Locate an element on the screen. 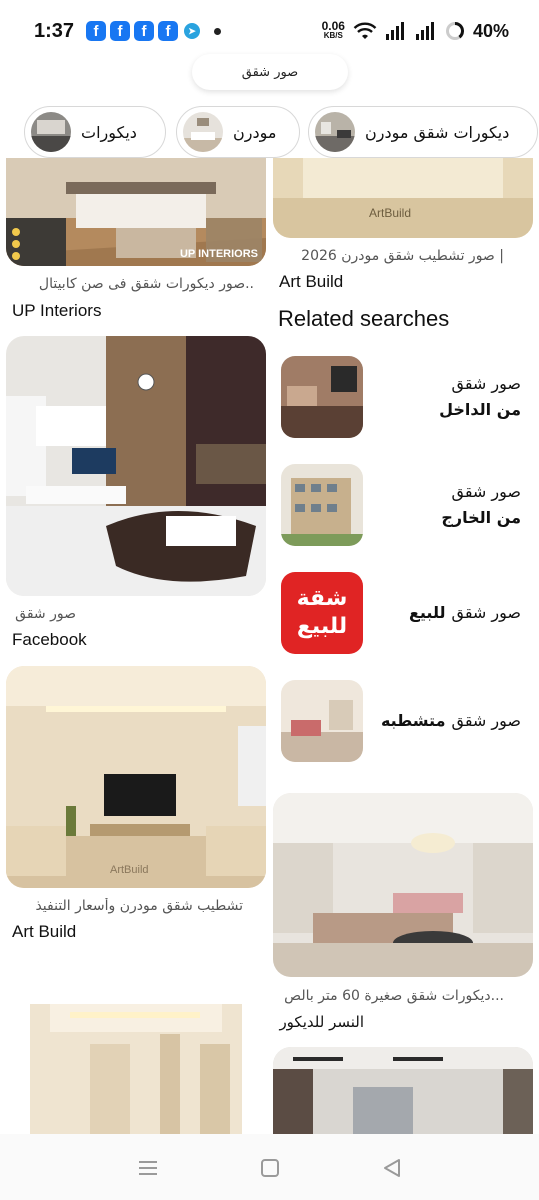 This screenshot has height=1200, width=539. battery-percentage: 40% is located at coordinates (490, 30).